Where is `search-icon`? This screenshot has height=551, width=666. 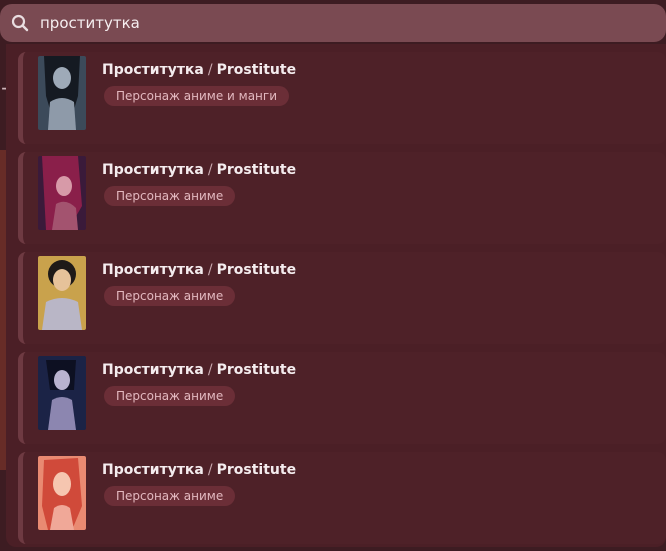 search-icon is located at coordinates (20, 23).